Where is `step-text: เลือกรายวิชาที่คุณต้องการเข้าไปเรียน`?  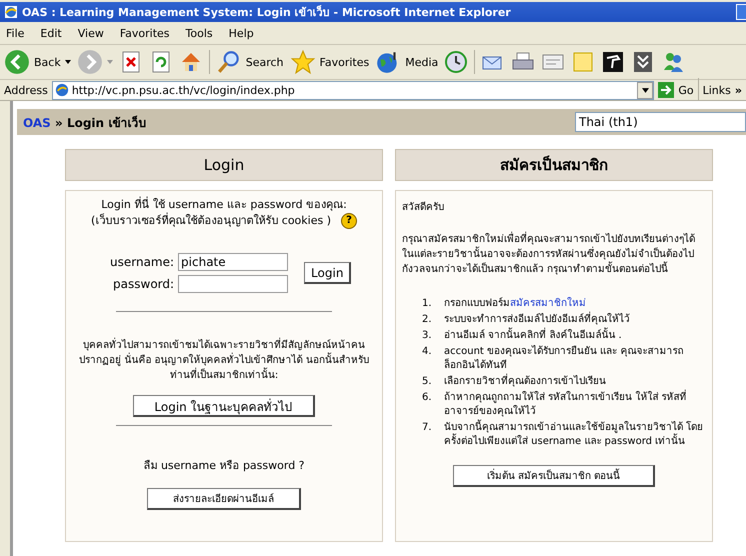
step-text: เลือกรายวิชาที่คุณต้องการเข้าไปเรียน is located at coordinates (525, 382).